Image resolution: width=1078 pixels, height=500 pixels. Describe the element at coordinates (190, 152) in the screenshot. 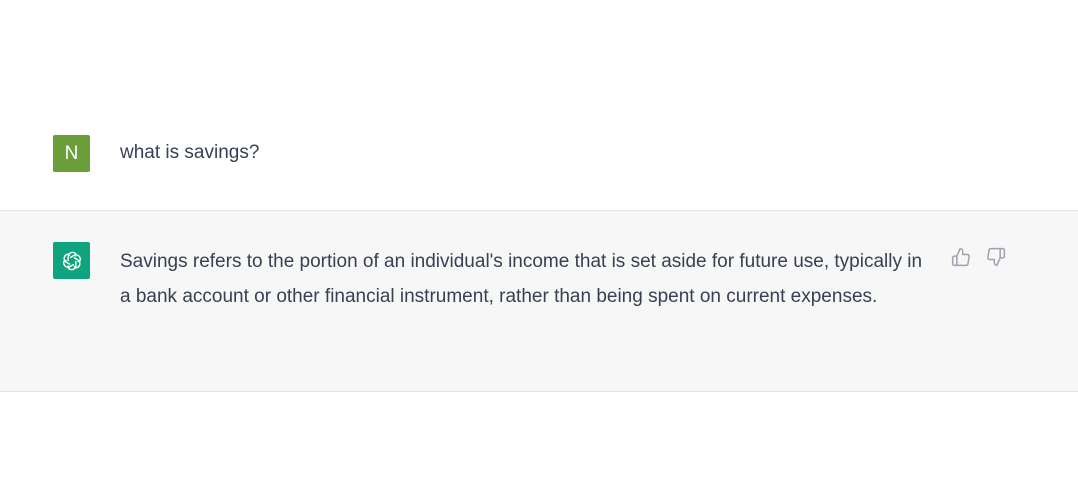

I see `user-message-text: what is savings?` at that location.